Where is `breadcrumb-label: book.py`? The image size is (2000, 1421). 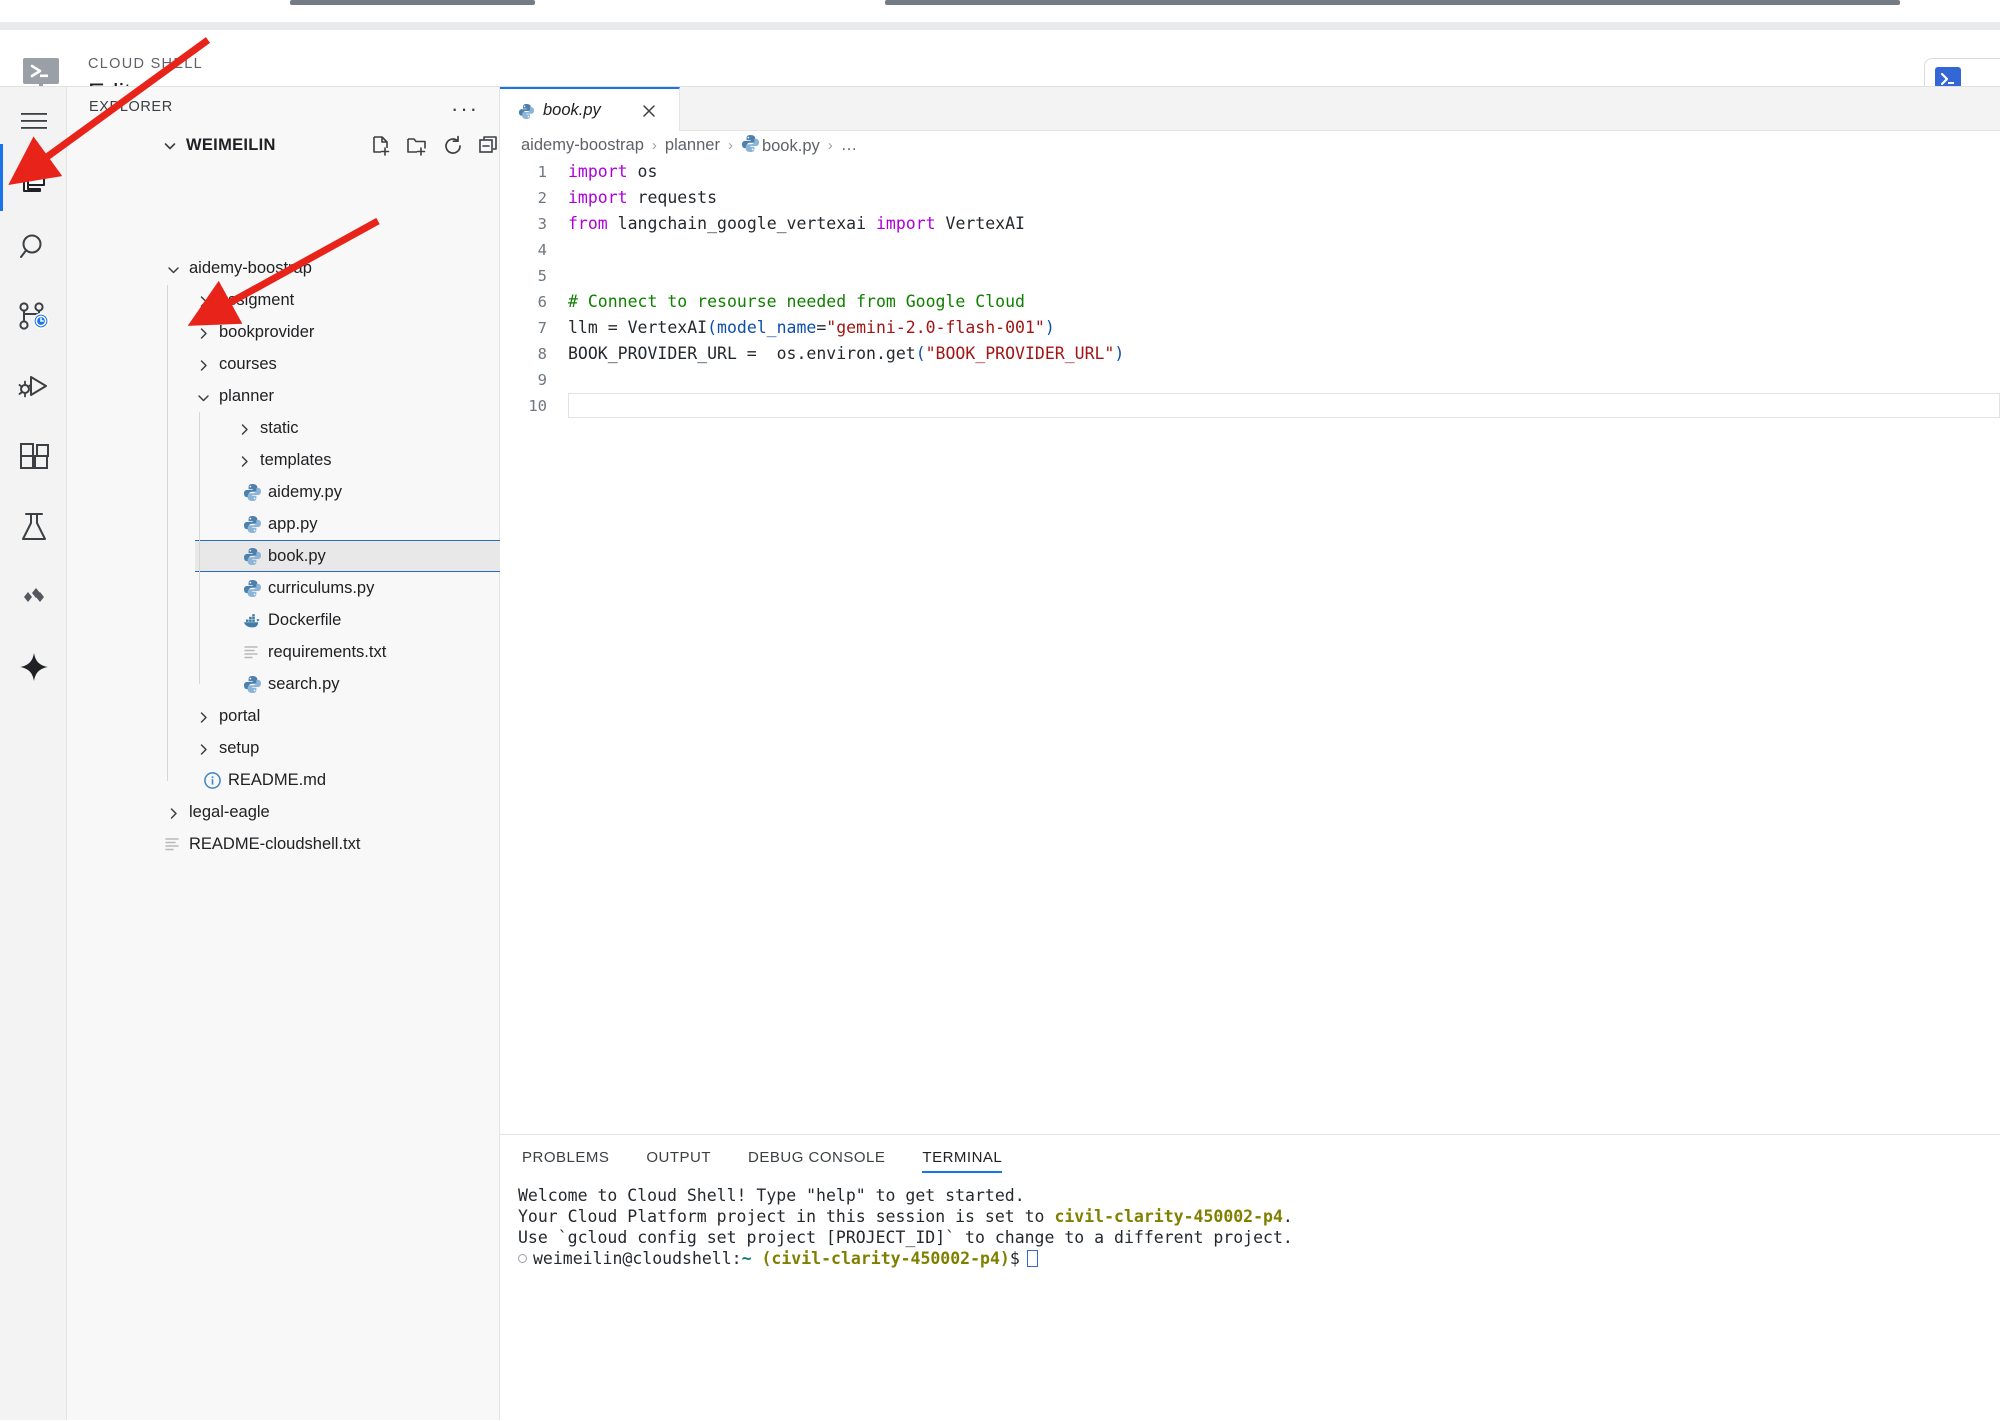
breadcrumb-label: book.py is located at coordinates (790, 146).